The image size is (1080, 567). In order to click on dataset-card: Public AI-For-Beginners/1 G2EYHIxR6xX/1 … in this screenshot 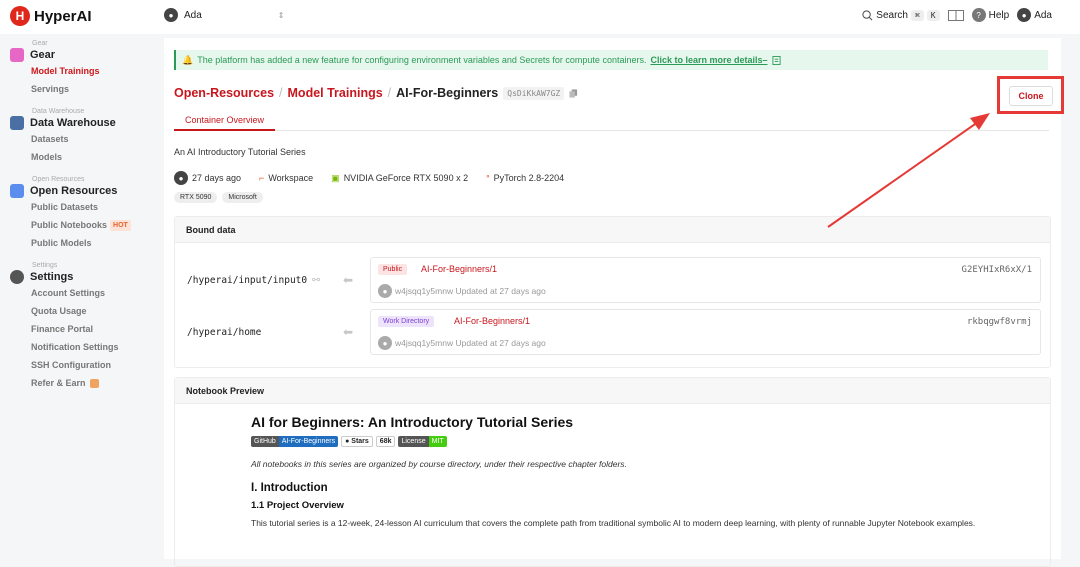, I will do `click(705, 280)`.